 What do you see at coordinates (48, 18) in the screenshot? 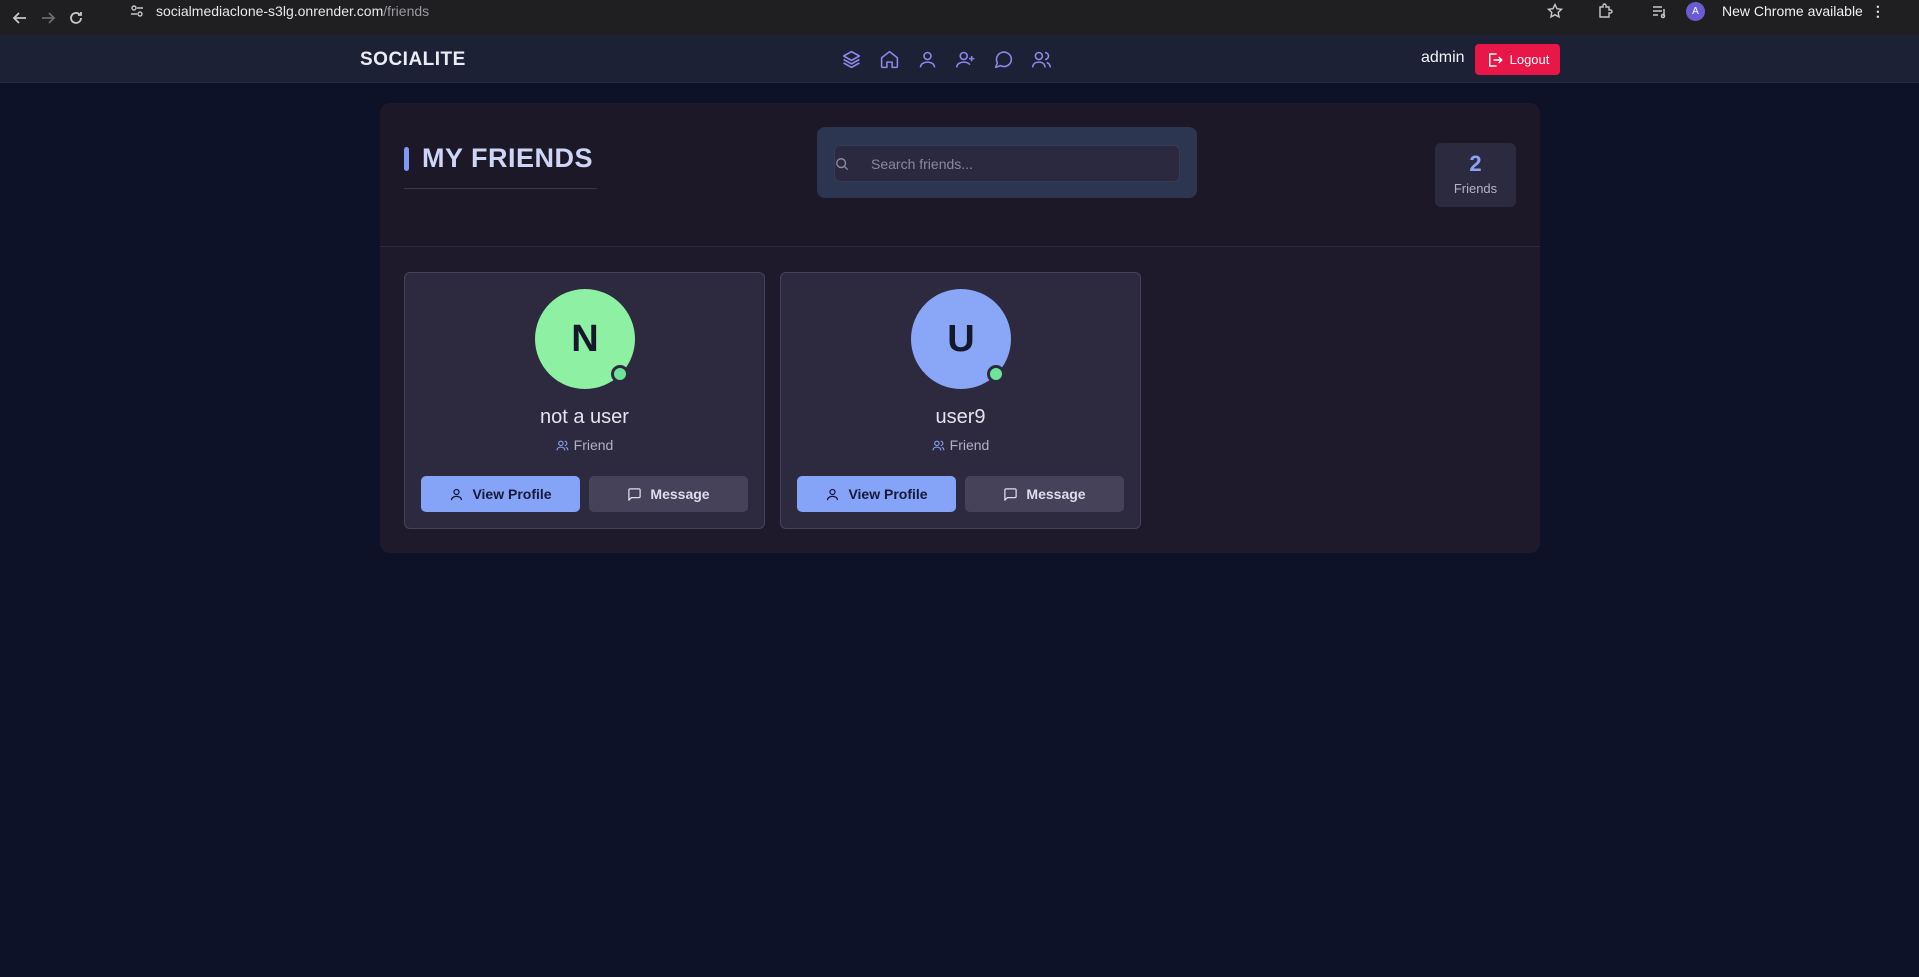
I see `forward-icon` at bounding box center [48, 18].